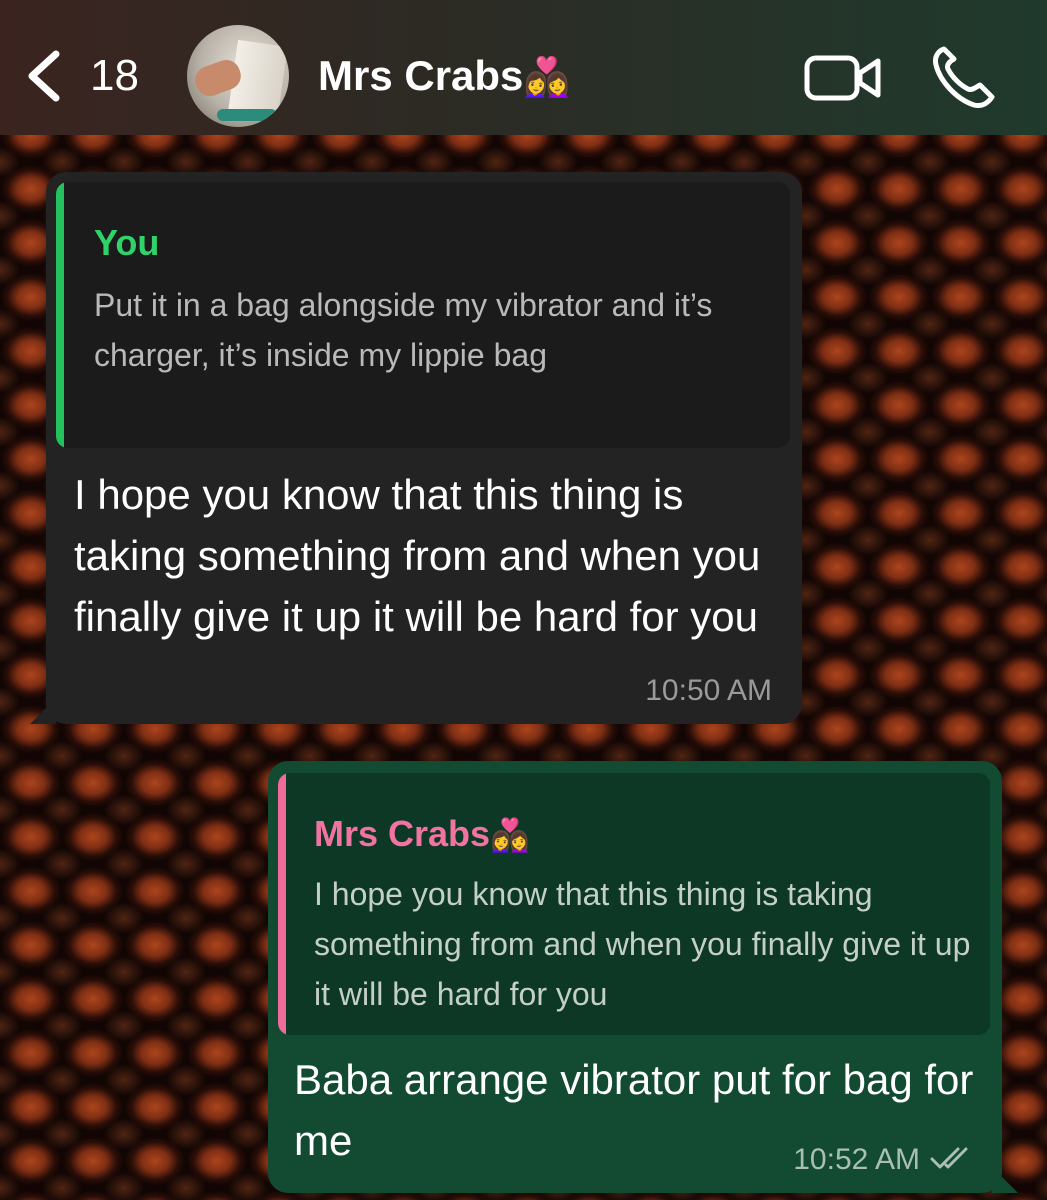 The height and width of the screenshot is (1200, 1047). I want to click on read-double-check-icon, so click(949, 1158).